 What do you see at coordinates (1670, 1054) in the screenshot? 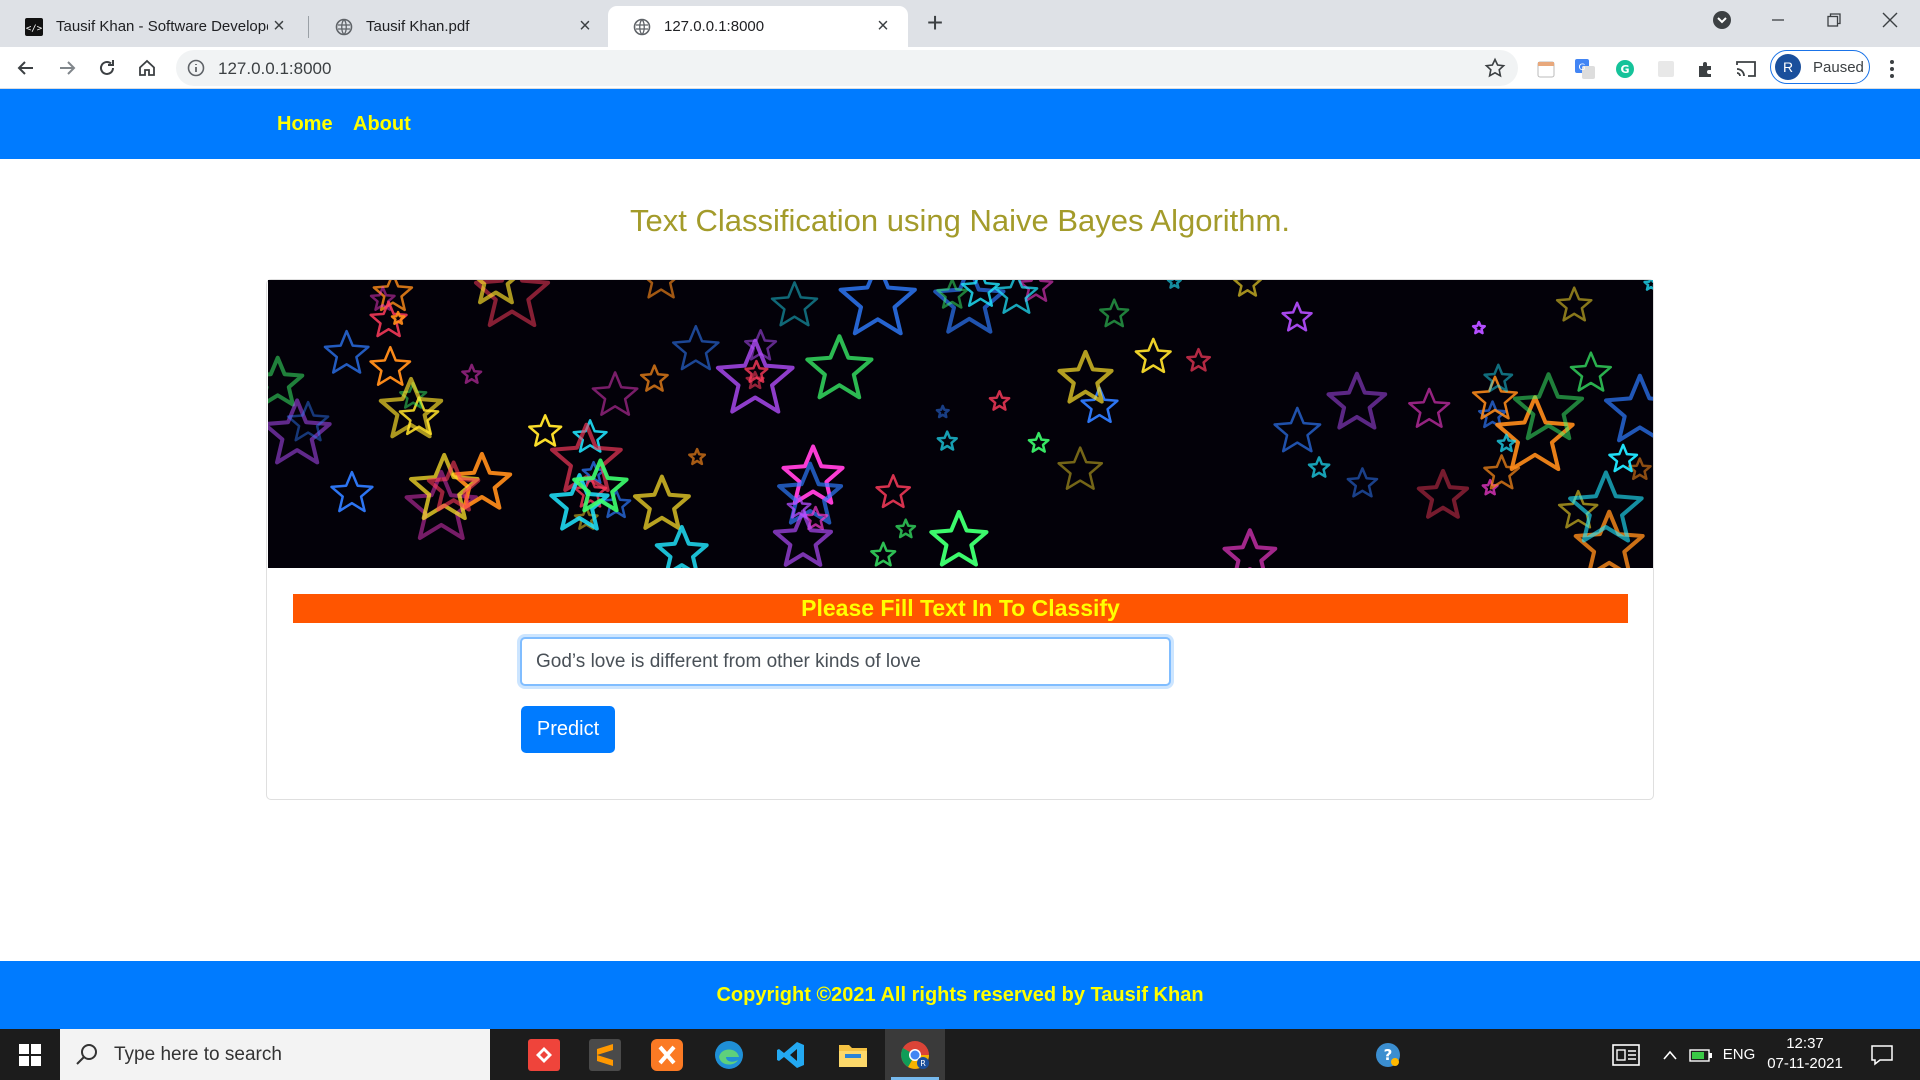
I see `chevron-up-icon` at bounding box center [1670, 1054].